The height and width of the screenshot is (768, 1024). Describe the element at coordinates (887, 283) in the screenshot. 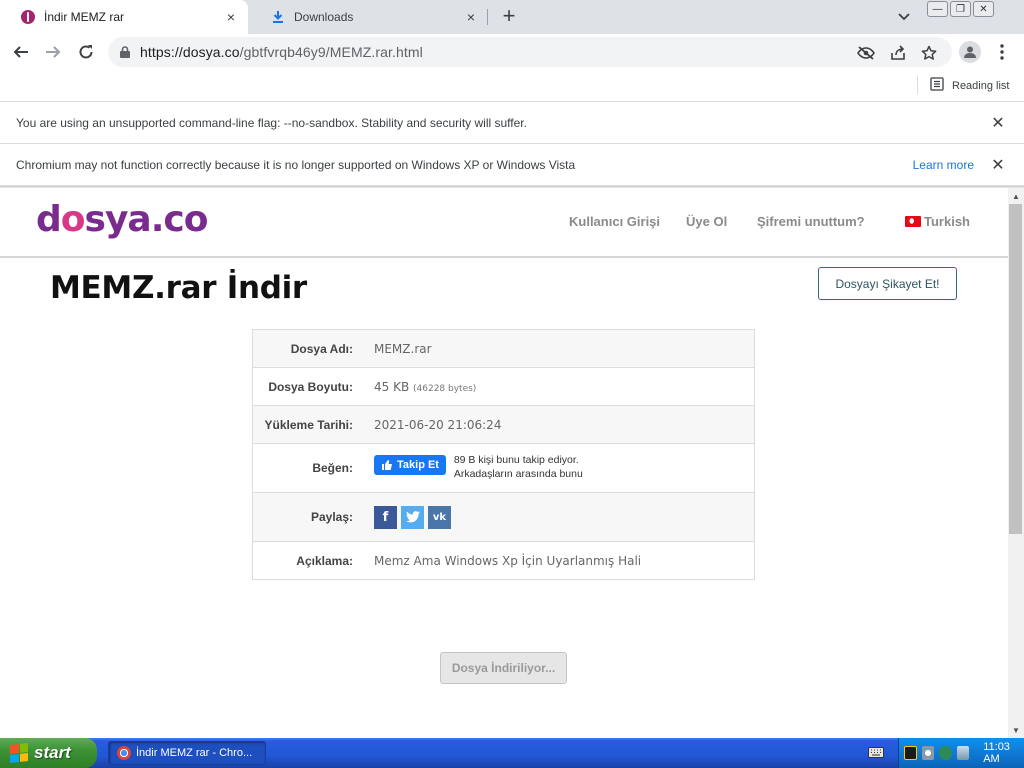

I see `report-file-button: Dosyayı Şikayet Et!` at that location.